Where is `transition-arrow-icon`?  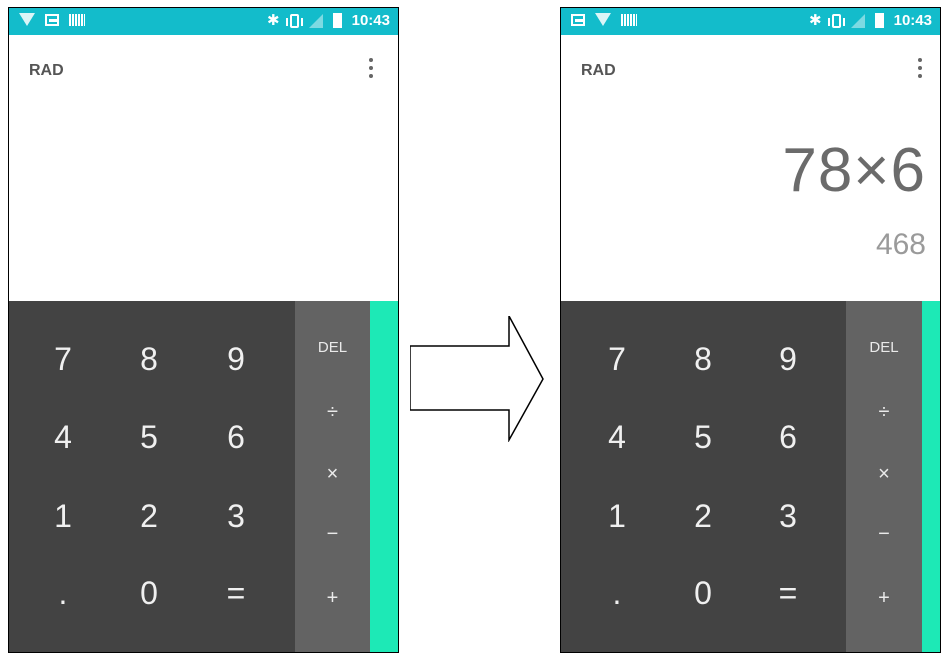
transition-arrow-icon is located at coordinates (477, 379).